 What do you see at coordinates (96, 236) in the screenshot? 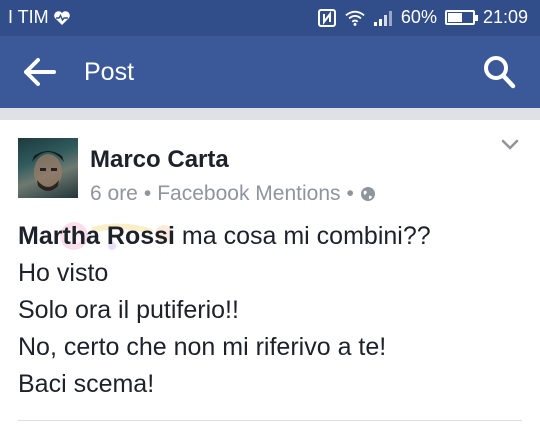
I see `mention-link: Martha Rossi` at bounding box center [96, 236].